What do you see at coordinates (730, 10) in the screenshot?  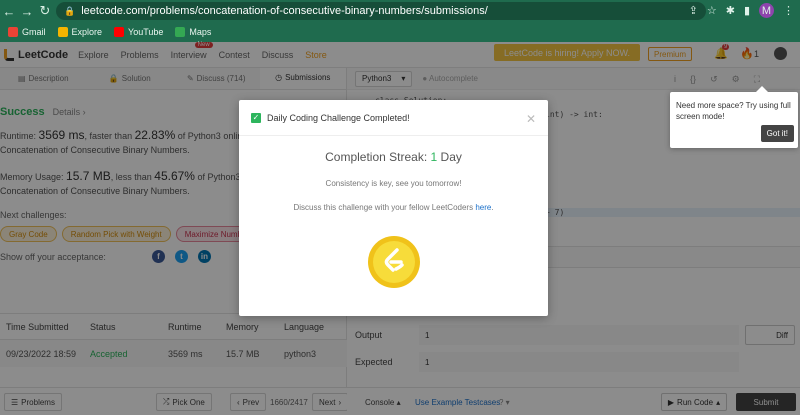 I see `extensions-icon: ✱` at bounding box center [730, 10].